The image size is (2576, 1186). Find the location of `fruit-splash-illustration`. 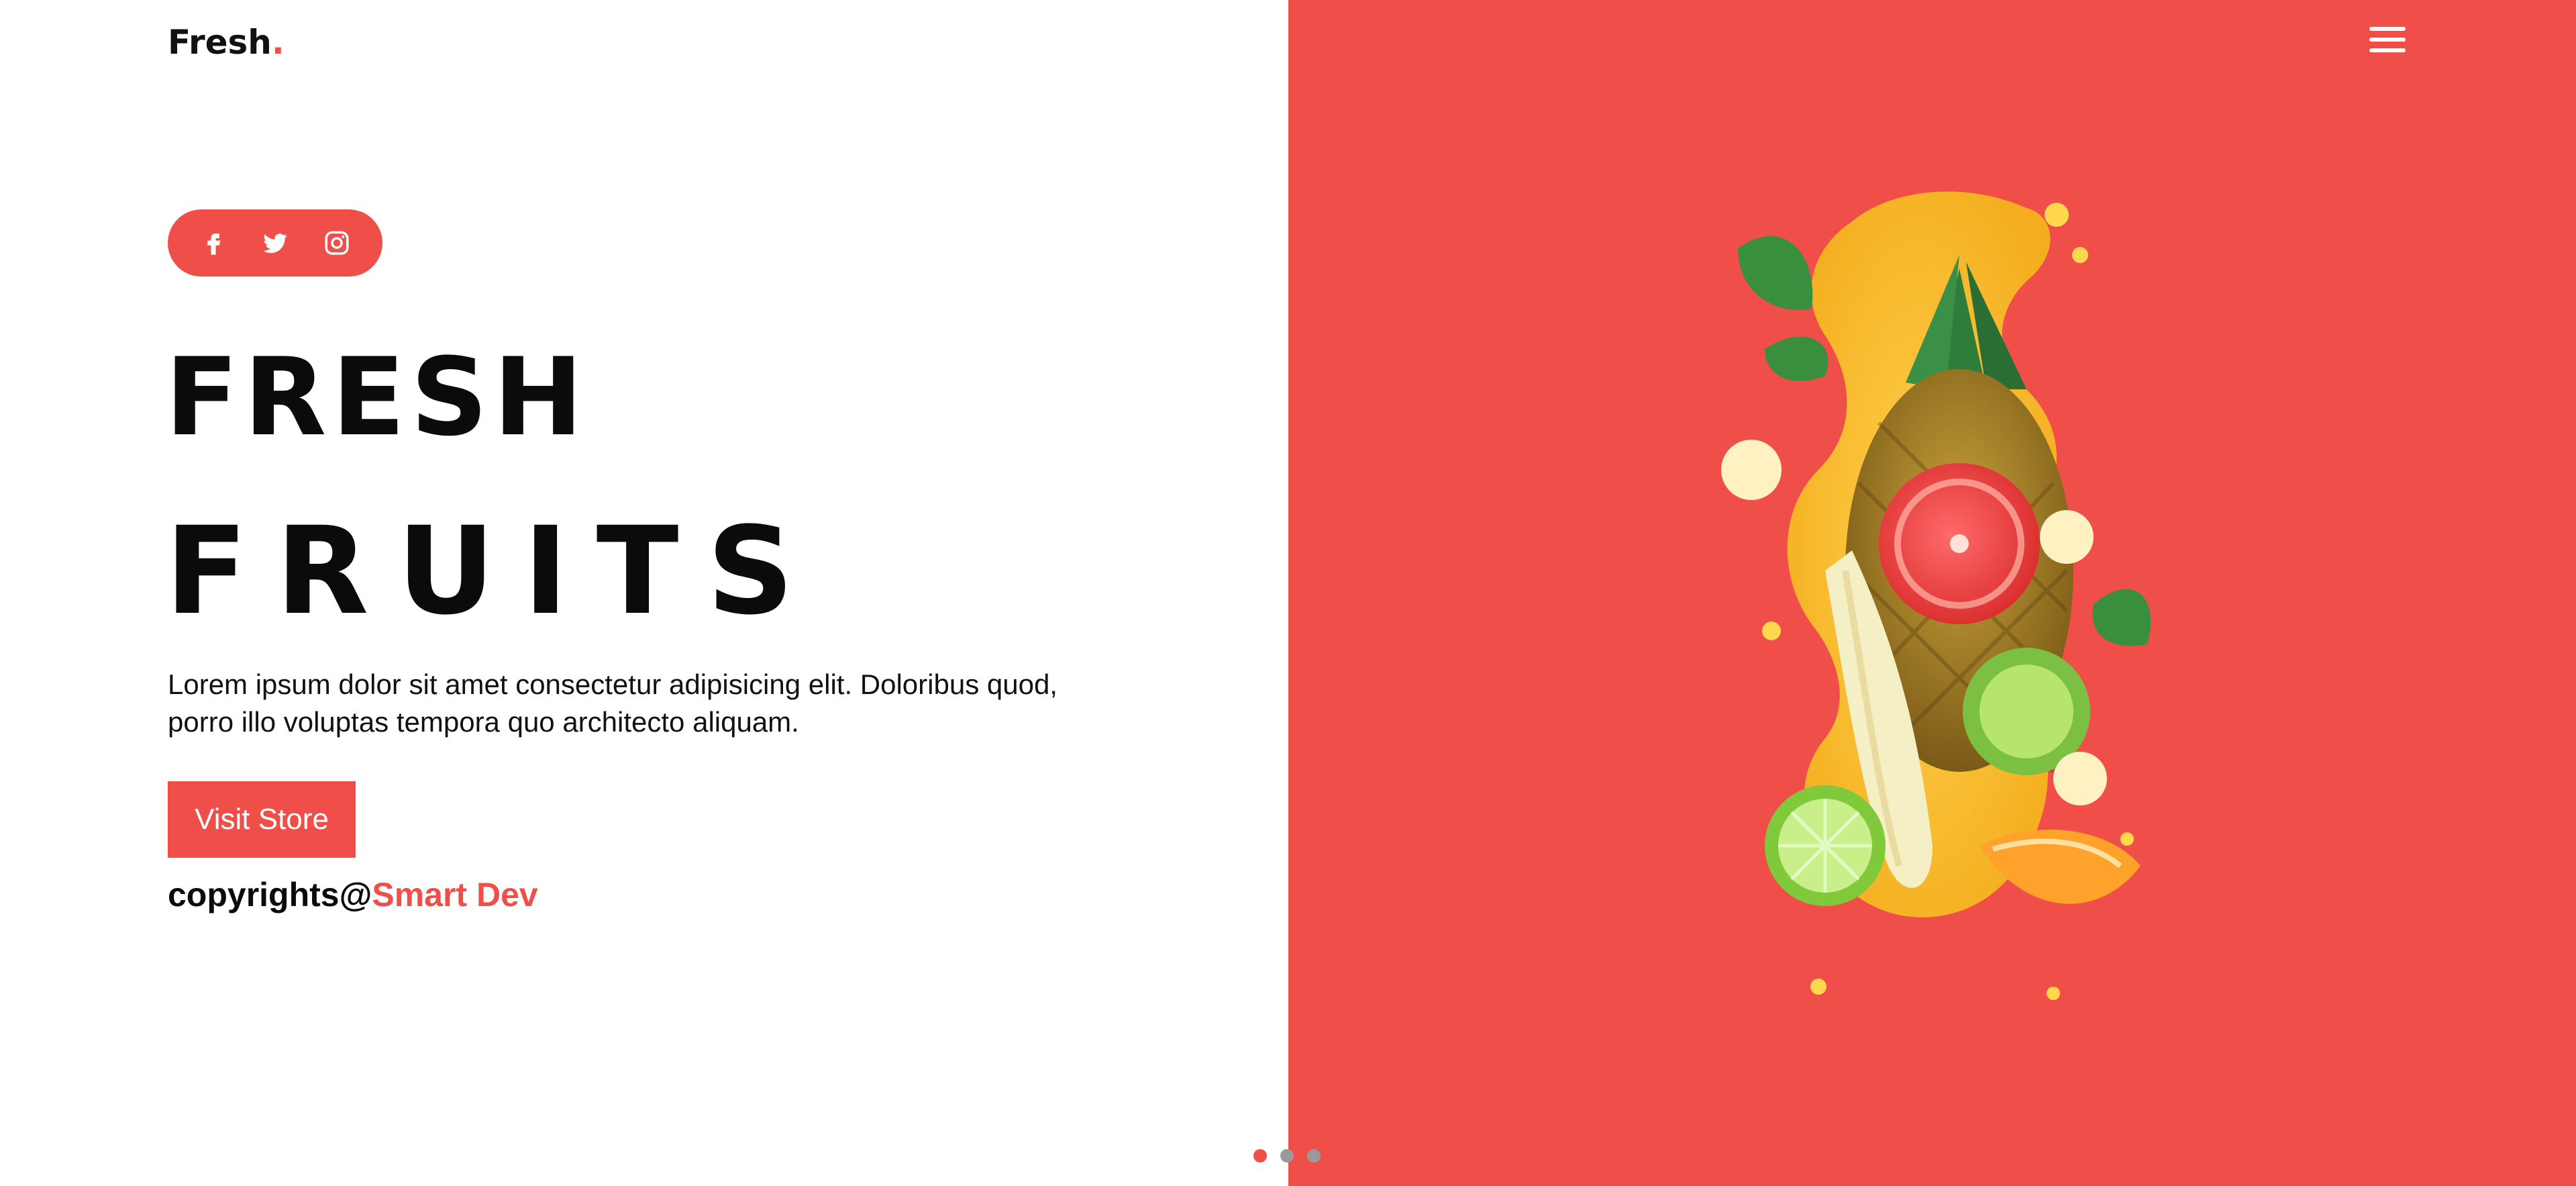

fruit-splash-illustration is located at coordinates (1936, 595).